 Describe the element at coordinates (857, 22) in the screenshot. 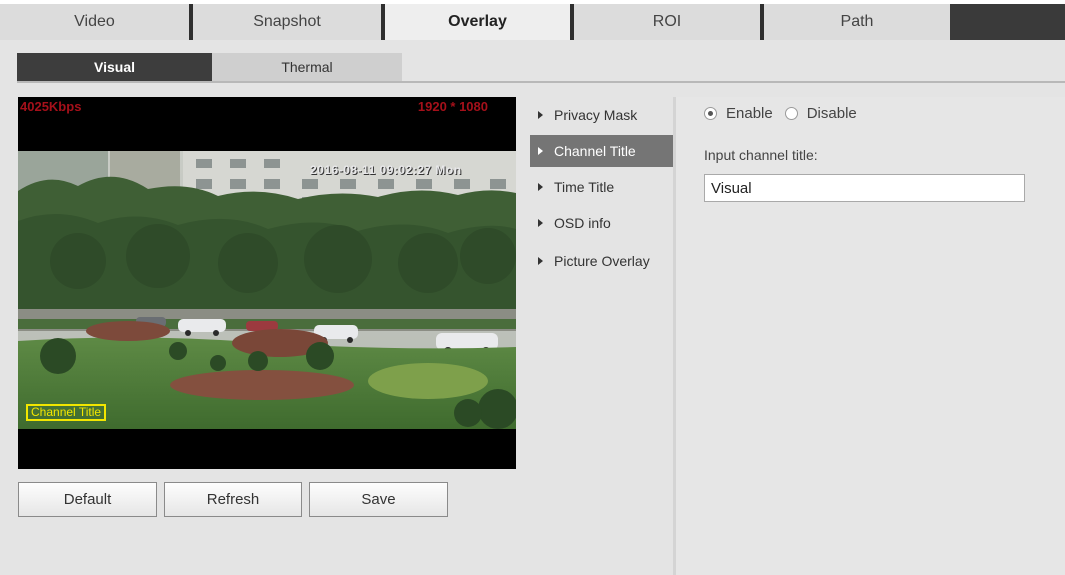

I see `tab-path: Path` at that location.